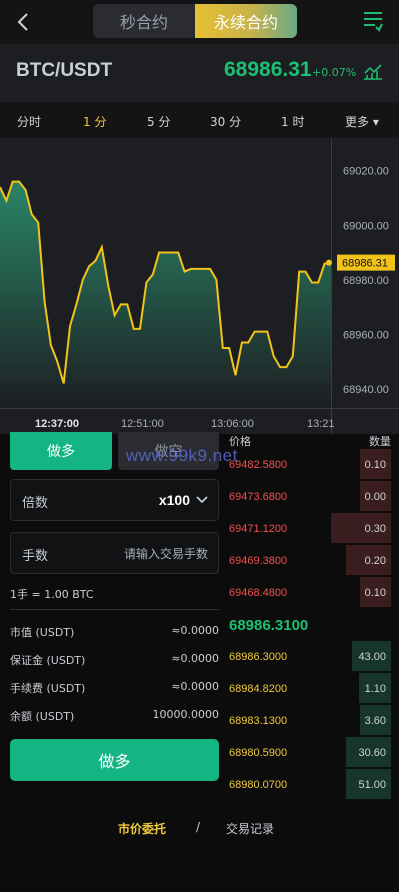 This screenshot has width=399, height=892. Describe the element at coordinates (35, 556) in the screenshot. I see `quantity-label: 手数` at that location.